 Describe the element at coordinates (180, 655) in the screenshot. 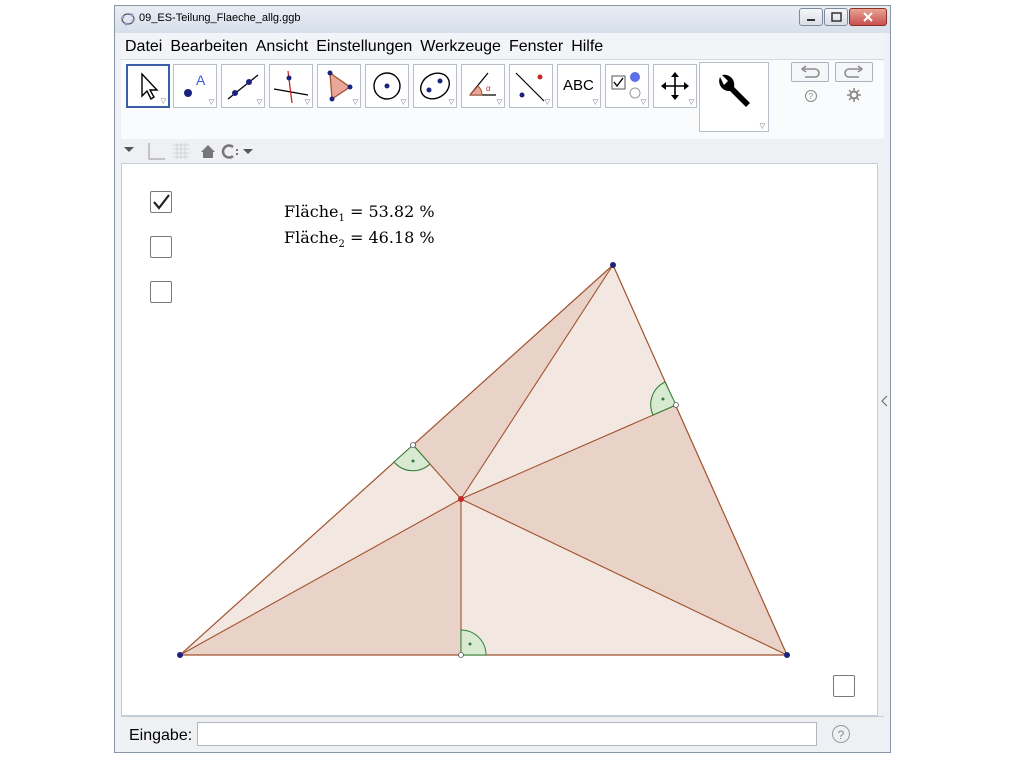

I see `vertex-a` at that location.